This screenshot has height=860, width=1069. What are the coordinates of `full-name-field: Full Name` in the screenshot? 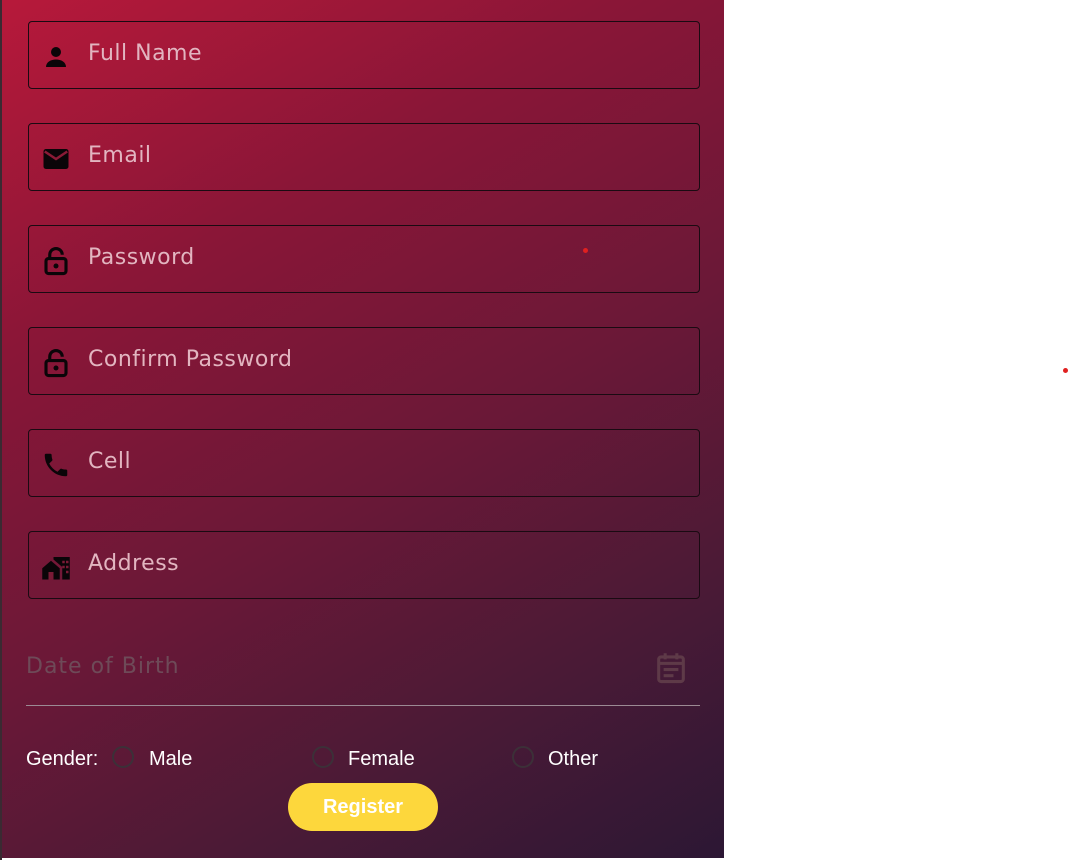 It's located at (364, 55).